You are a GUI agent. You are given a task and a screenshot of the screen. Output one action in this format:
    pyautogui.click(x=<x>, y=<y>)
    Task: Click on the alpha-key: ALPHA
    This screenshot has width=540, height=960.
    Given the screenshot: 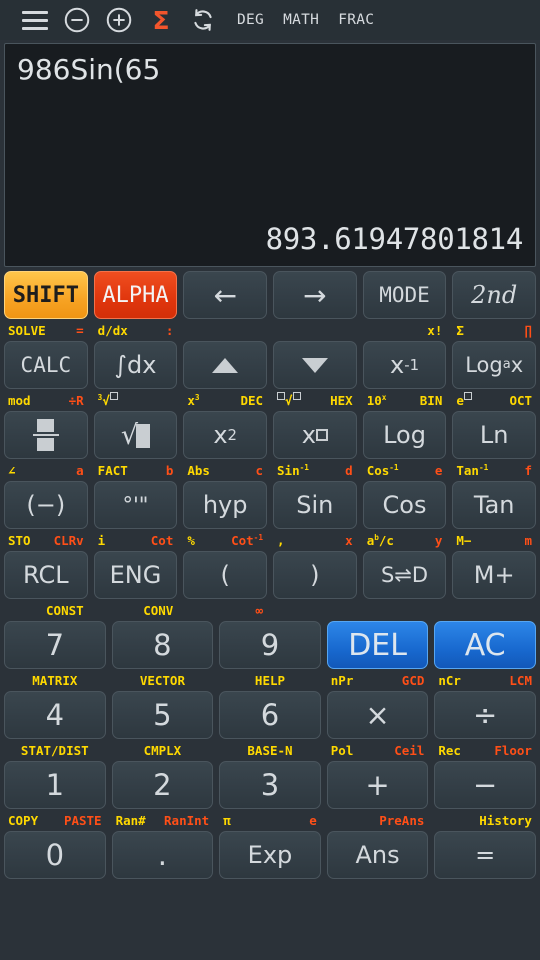 What is the action you would take?
    pyautogui.click(x=135, y=295)
    